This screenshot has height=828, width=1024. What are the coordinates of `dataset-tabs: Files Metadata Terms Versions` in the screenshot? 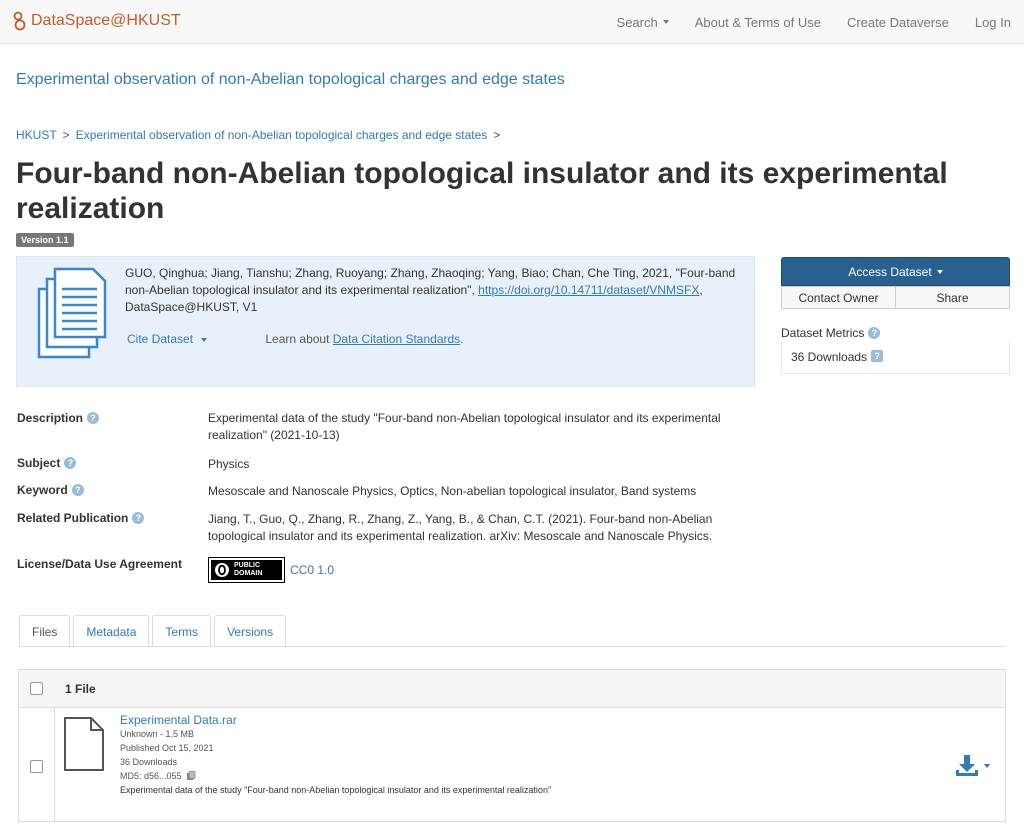 It's located at (154, 631).